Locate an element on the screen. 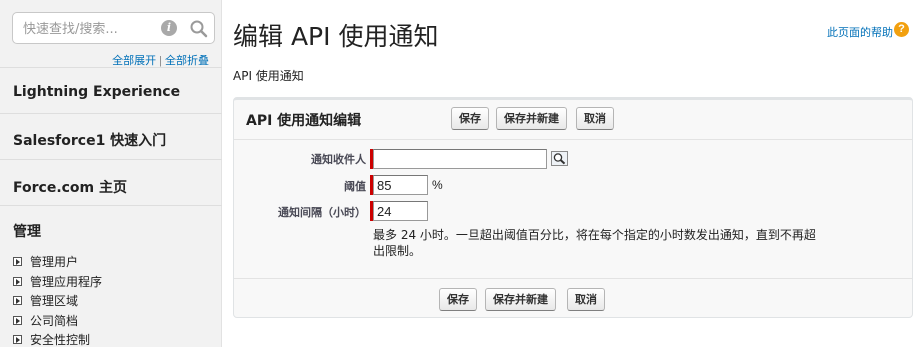 The height and width of the screenshot is (347, 923). sidebar-section-title: Force.com 主页 is located at coordinates (70, 187).